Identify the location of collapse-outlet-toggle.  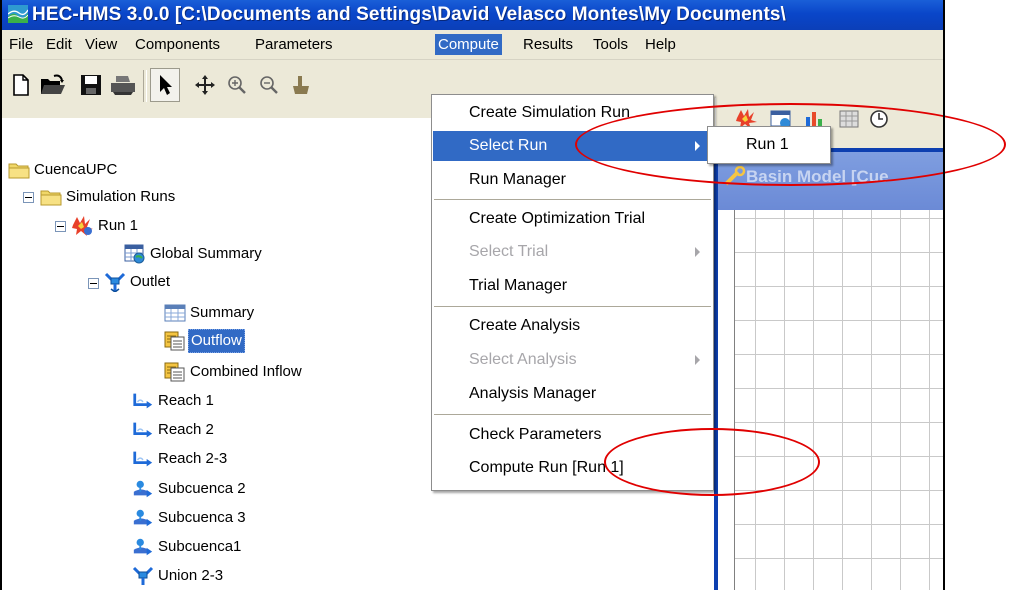
(93, 283).